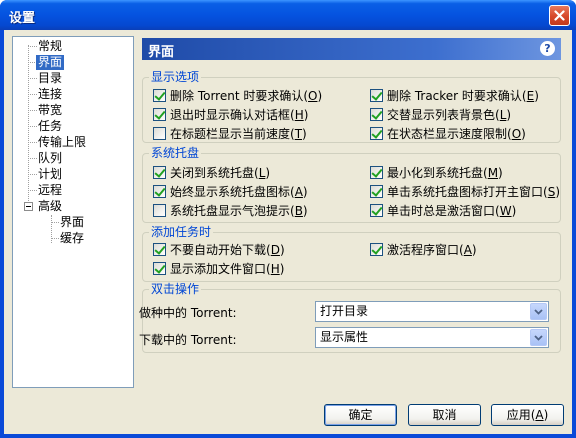 The width and height of the screenshot is (576, 438). I want to click on checkbox-label: 删除 Torrent 时要求确认(, so click(239, 96).